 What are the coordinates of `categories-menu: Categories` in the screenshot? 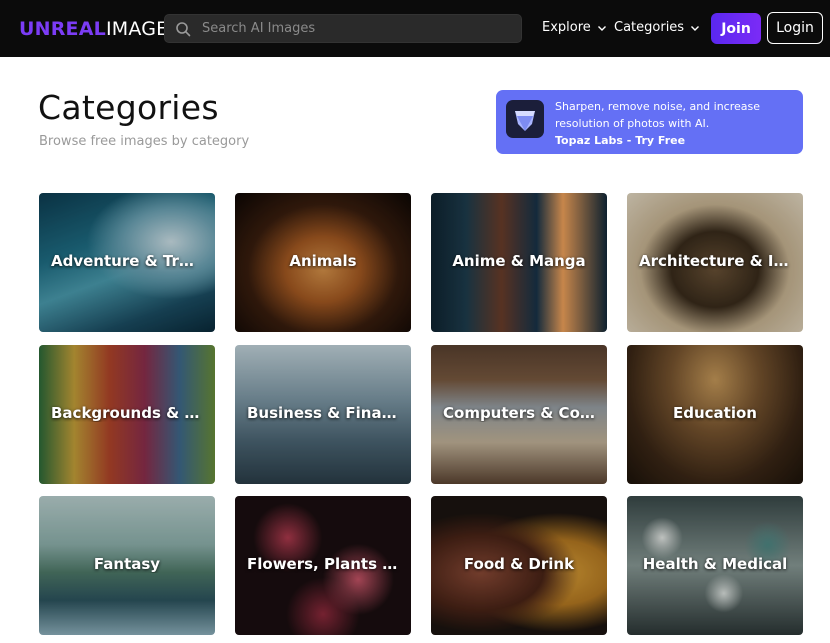 It's located at (657, 27).